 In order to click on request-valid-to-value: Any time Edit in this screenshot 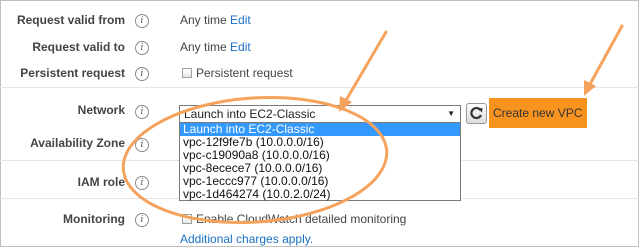, I will do `click(215, 47)`.